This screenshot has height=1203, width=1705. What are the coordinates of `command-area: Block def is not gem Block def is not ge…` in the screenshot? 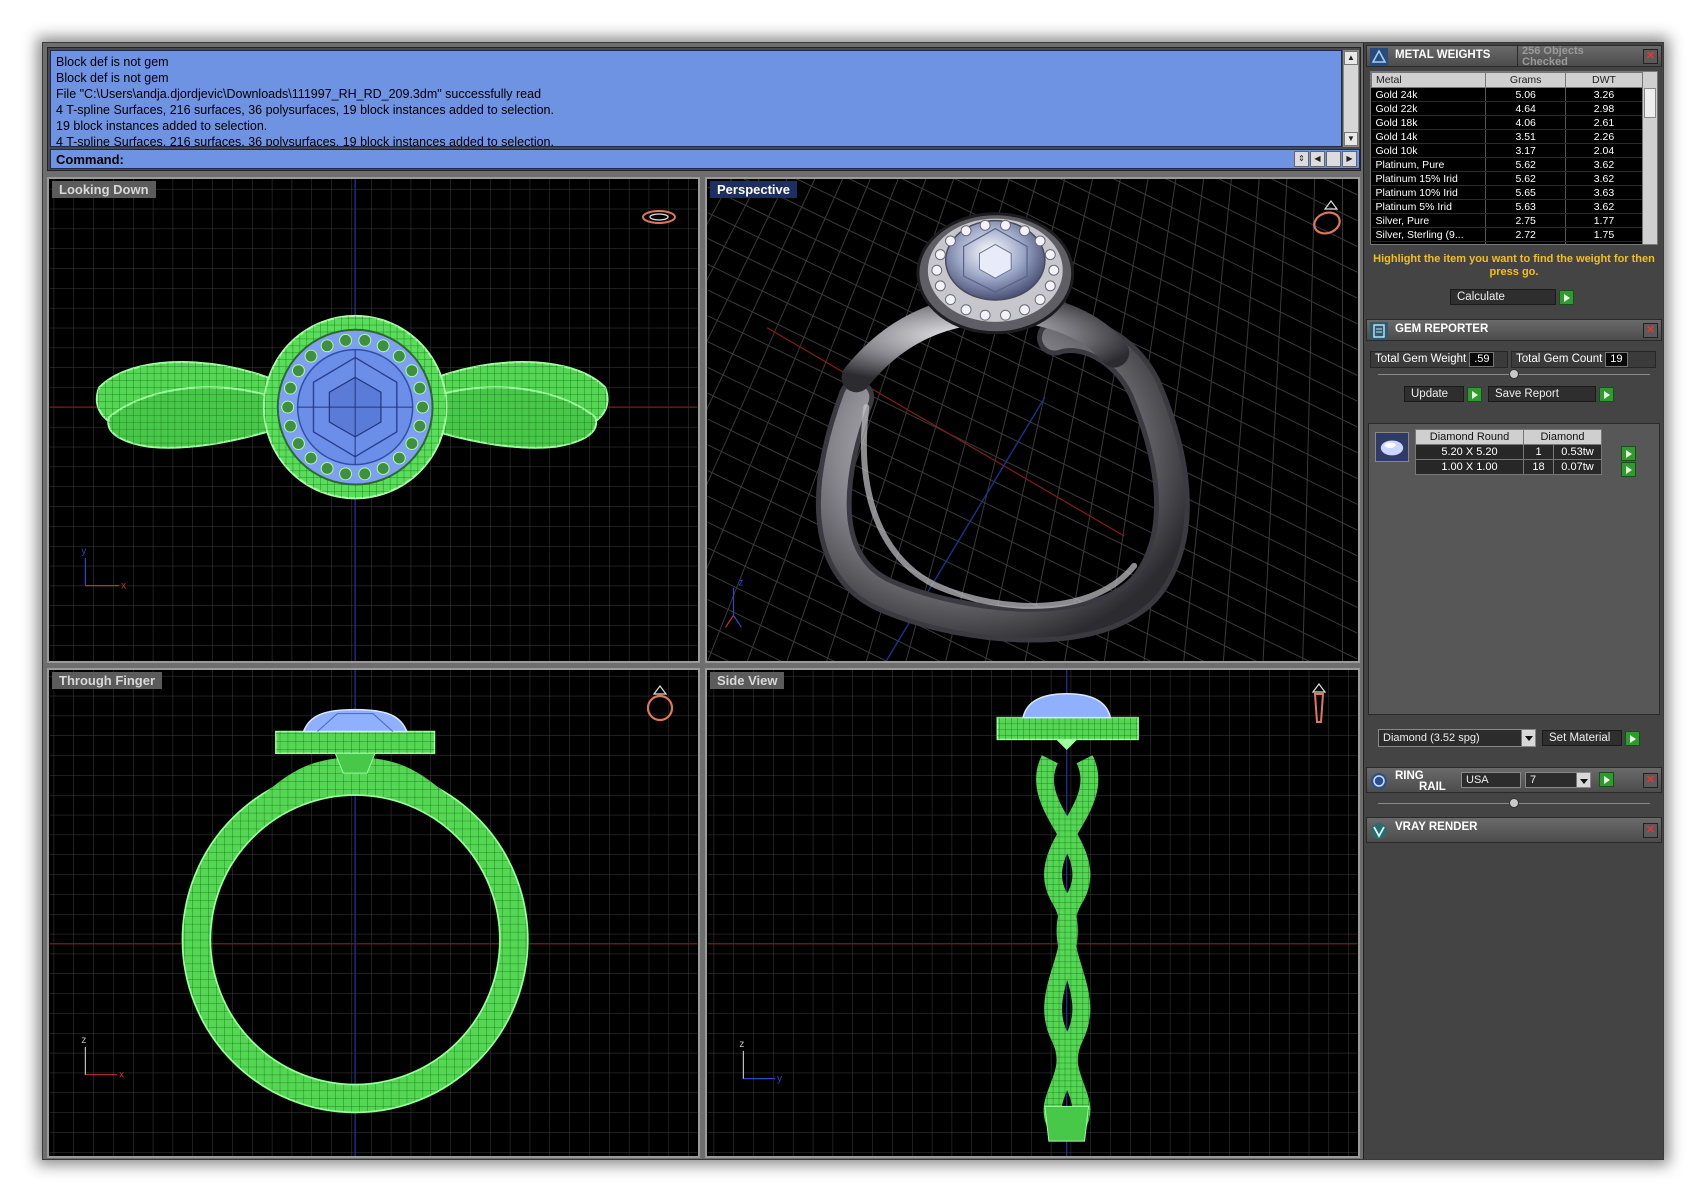 It's located at (704, 109).